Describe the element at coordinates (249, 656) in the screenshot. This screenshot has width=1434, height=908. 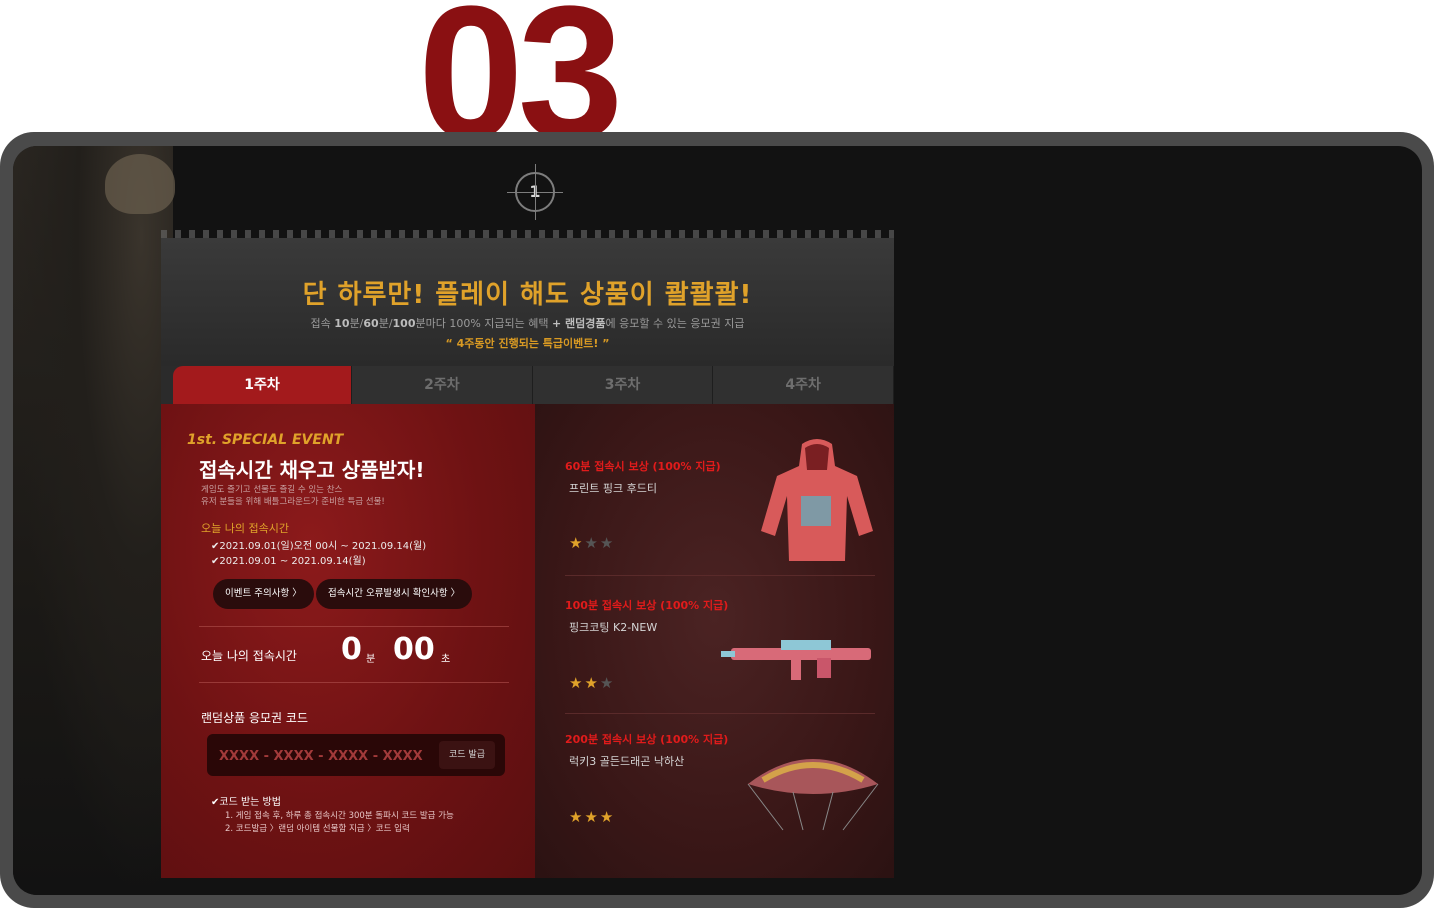
I see `timer-label: 오늘 나의 접속시간` at that location.